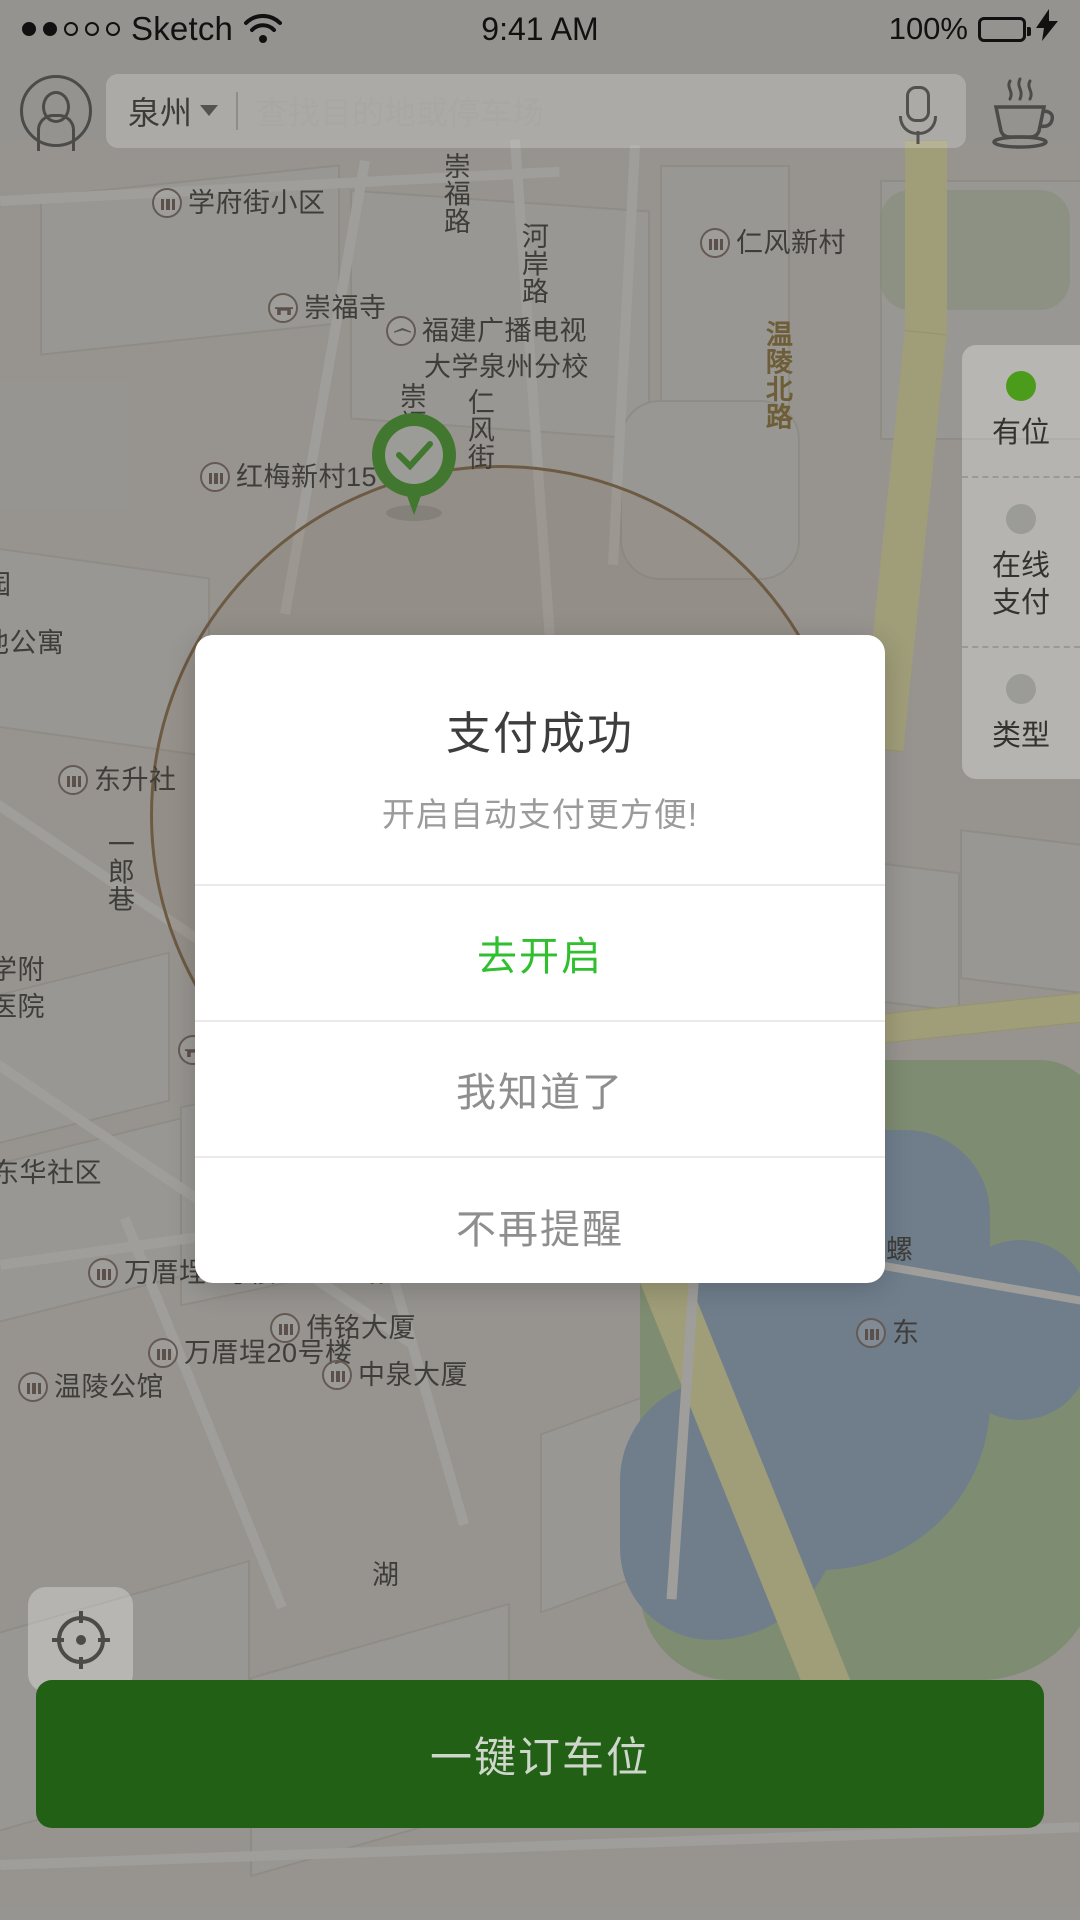 The height and width of the screenshot is (1920, 1080). I want to click on reserve-parking-label: 一键订车位, so click(539, 1757).